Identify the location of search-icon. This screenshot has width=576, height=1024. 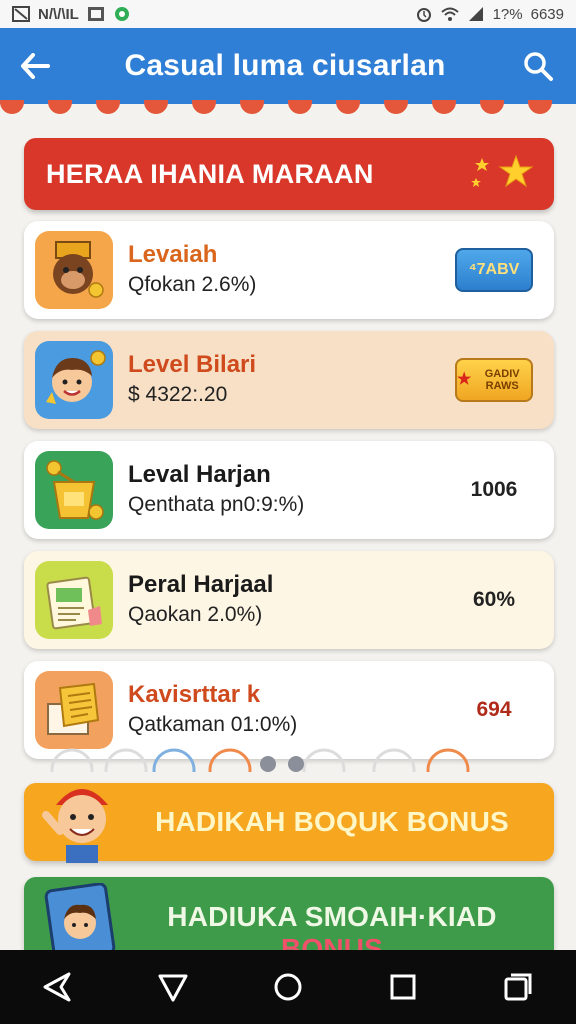
(538, 66).